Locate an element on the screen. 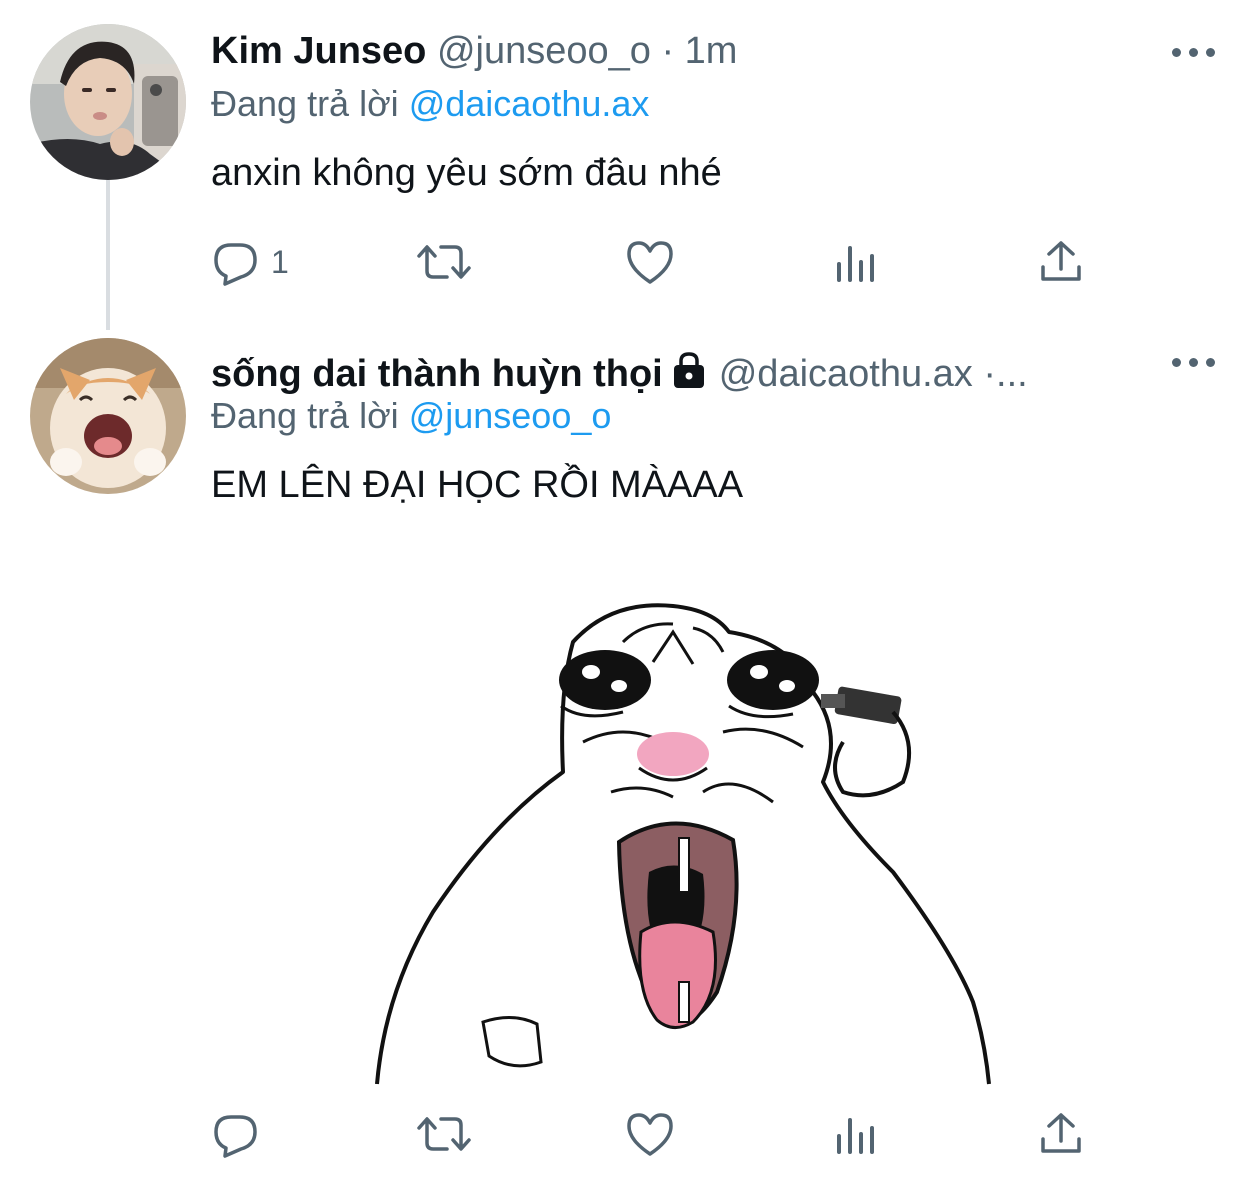 This screenshot has width=1242, height=1184. reply-count: 1 is located at coordinates (280, 261).